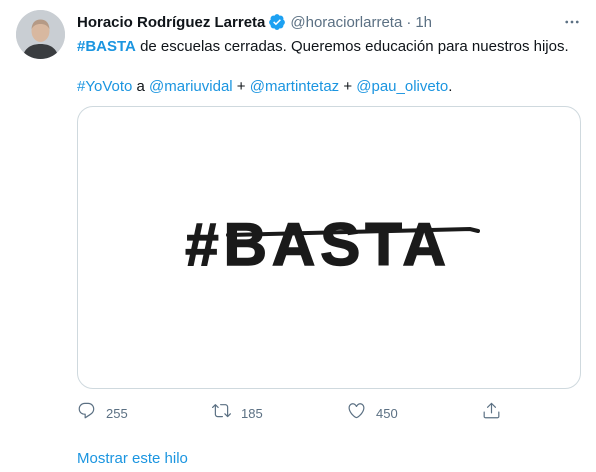 The width and height of the screenshot is (596, 472). What do you see at coordinates (402, 86) in the screenshot?
I see `mention-pau-oliveto: @pau_oliveto` at bounding box center [402, 86].